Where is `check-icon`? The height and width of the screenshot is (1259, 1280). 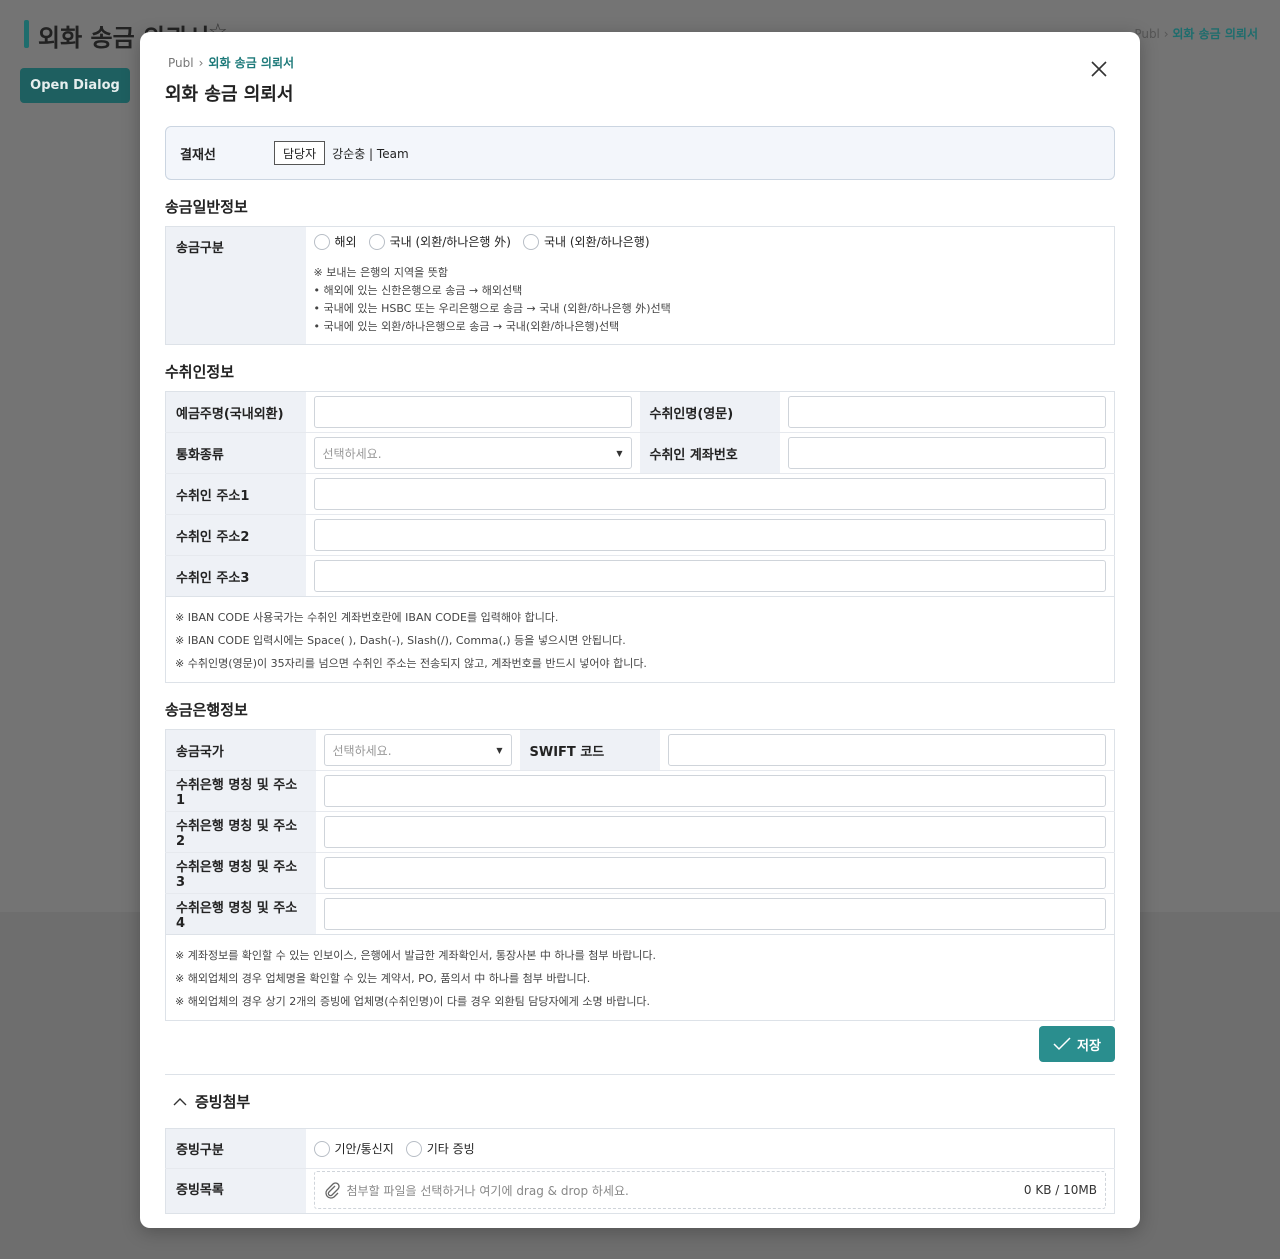
check-icon is located at coordinates (1062, 1044).